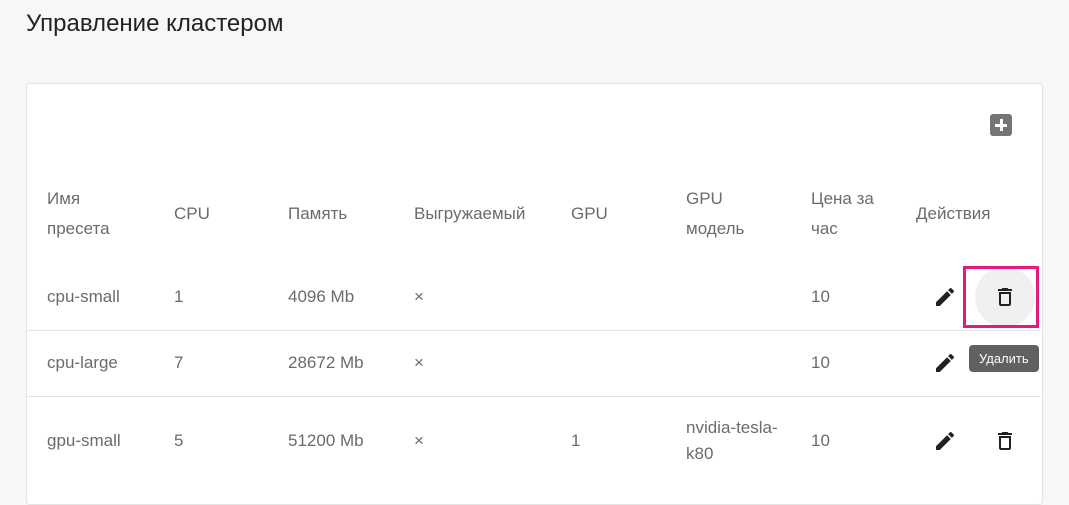 The image size is (1069, 505). What do you see at coordinates (179, 296) in the screenshot?
I see `cell-cpu: 1` at bounding box center [179, 296].